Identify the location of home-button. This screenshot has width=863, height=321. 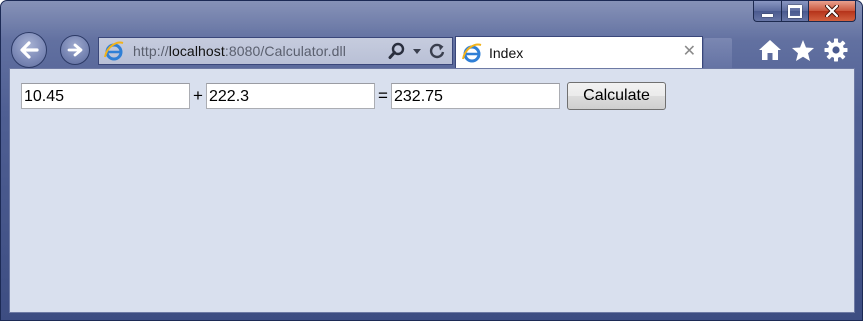
(770, 50).